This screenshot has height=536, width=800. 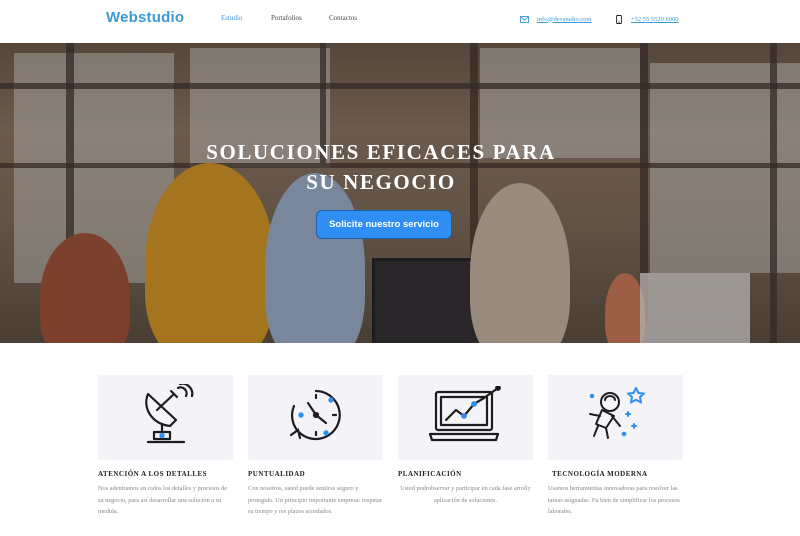 I want to click on hero-title-line-1: SOLUCIONES EFICACES PARA, so click(x=381, y=152).